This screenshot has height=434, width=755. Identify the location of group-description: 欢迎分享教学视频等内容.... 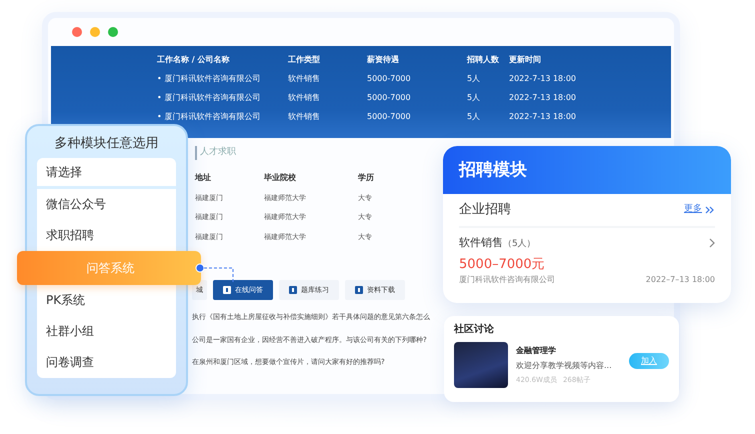
(564, 366).